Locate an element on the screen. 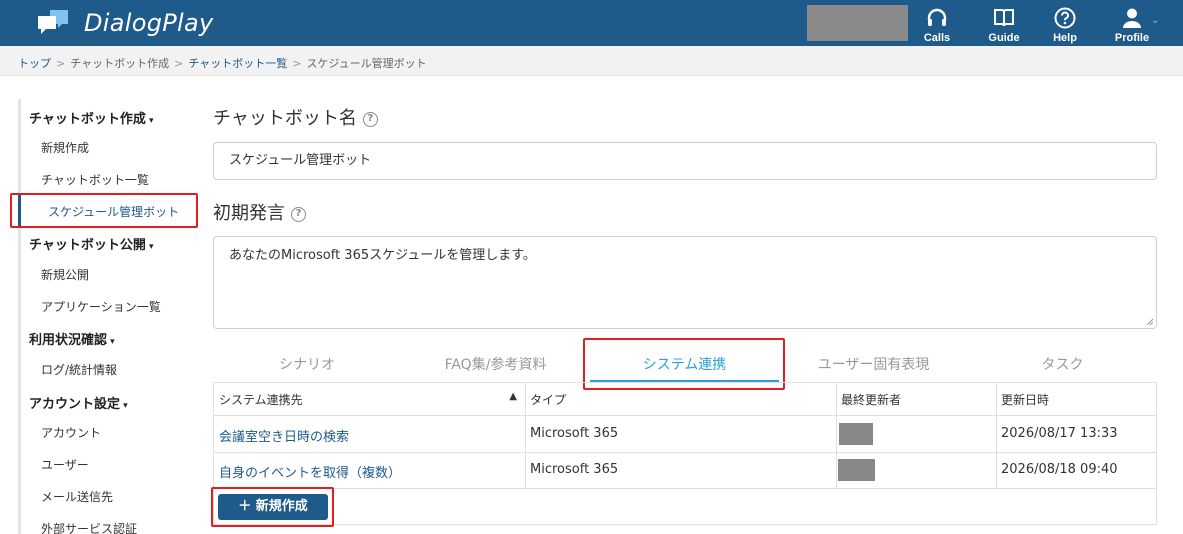 The height and width of the screenshot is (534, 1183). sidebar-item-new-publish: 新規公開 is located at coordinates (65, 274).